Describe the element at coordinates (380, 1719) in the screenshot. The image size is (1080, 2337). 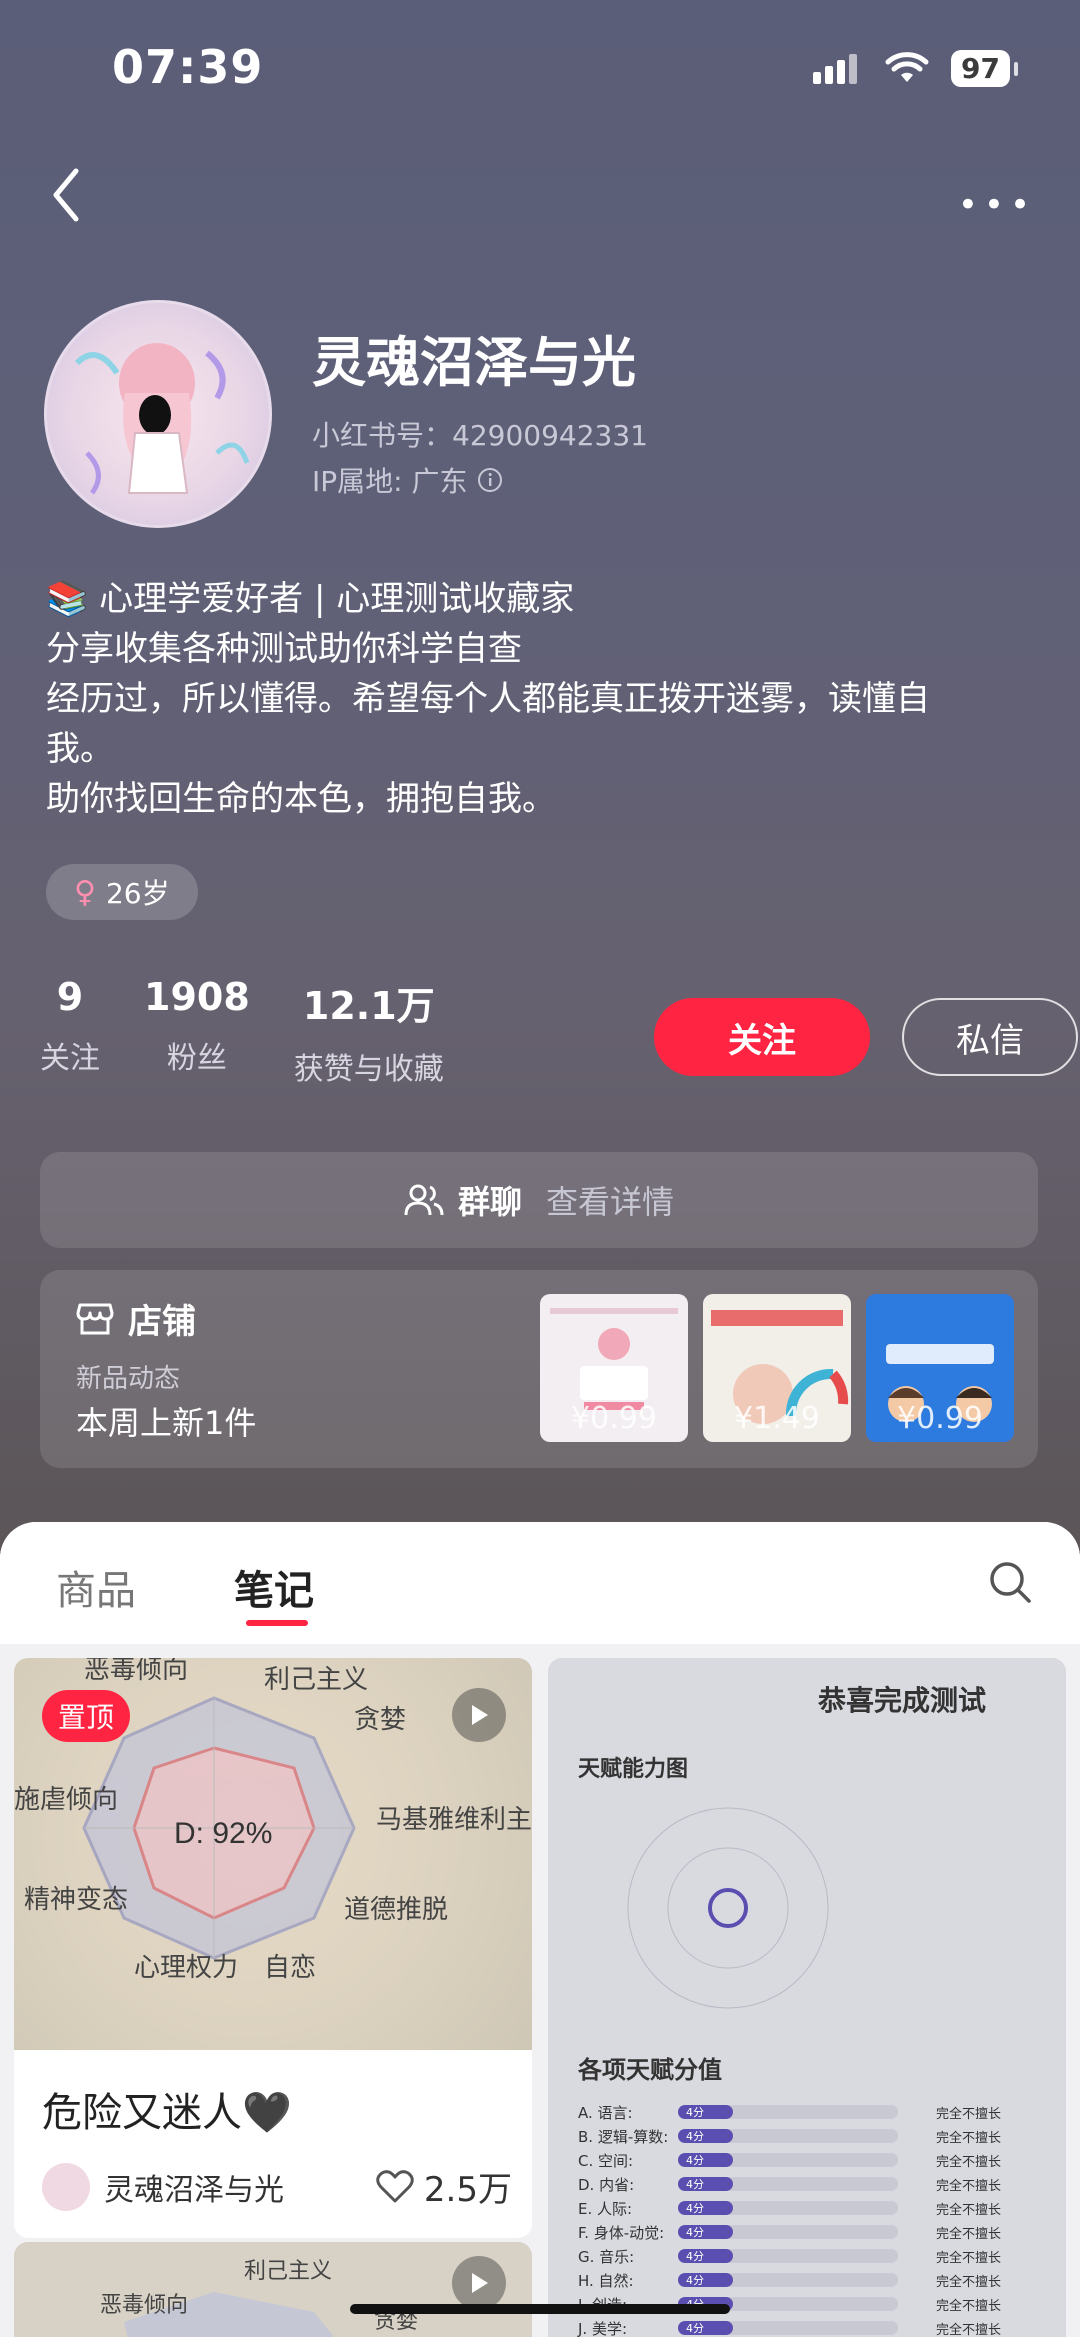
I see `radar-label: 贪婪` at that location.